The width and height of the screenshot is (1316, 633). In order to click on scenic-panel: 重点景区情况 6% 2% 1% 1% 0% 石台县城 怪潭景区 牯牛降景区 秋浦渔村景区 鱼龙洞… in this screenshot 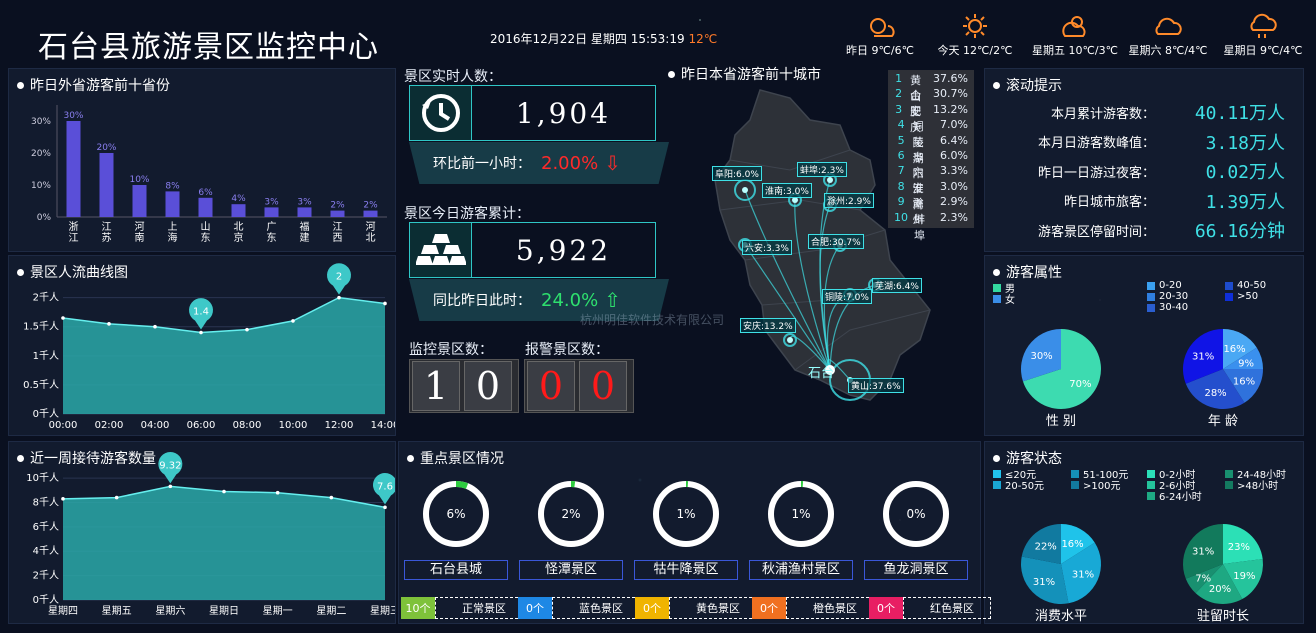, I will do `click(694, 532)`.